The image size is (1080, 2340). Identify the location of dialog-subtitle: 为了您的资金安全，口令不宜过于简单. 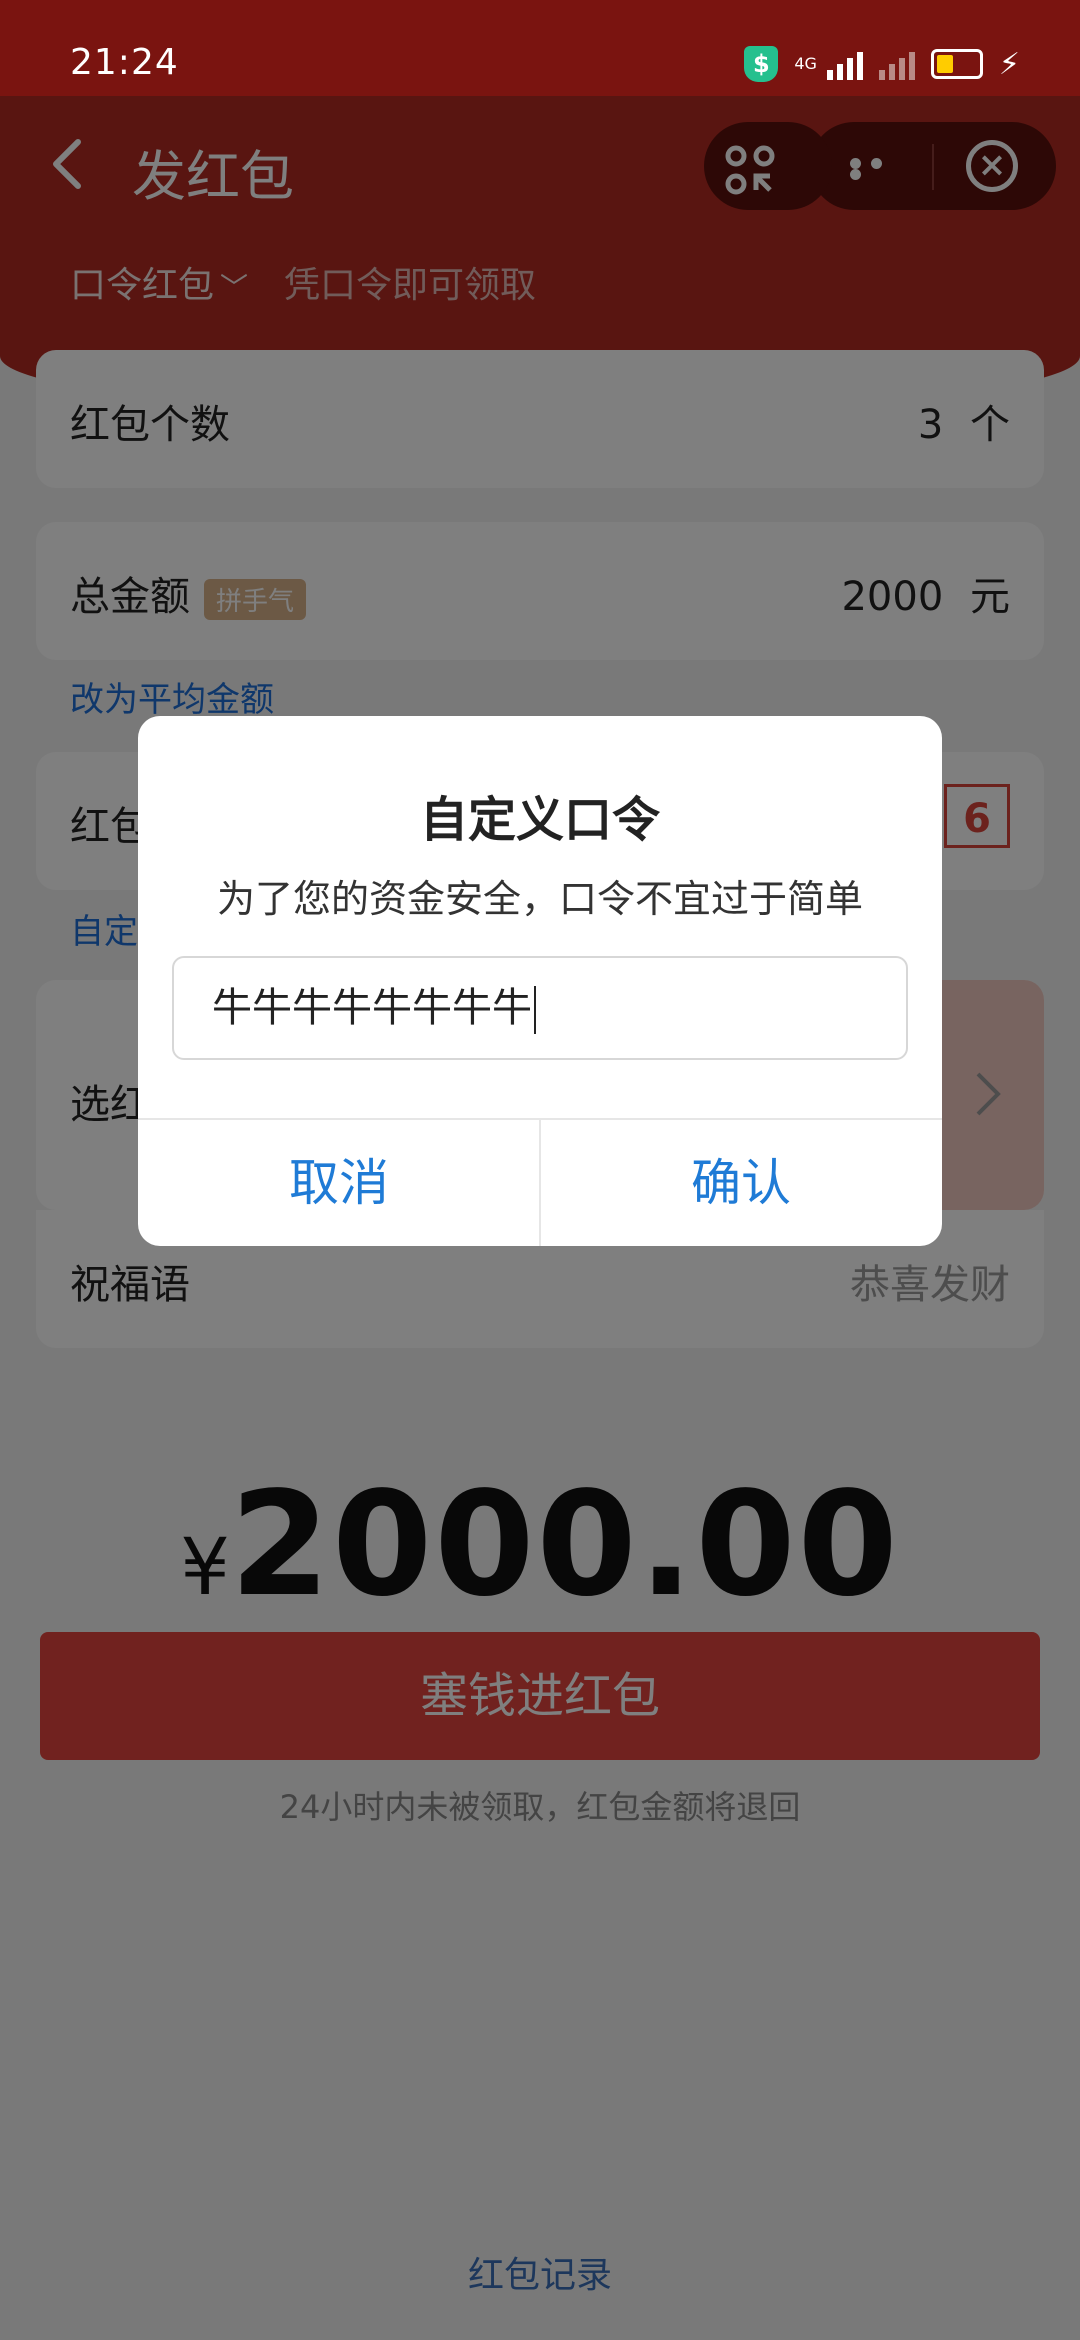
(539, 899).